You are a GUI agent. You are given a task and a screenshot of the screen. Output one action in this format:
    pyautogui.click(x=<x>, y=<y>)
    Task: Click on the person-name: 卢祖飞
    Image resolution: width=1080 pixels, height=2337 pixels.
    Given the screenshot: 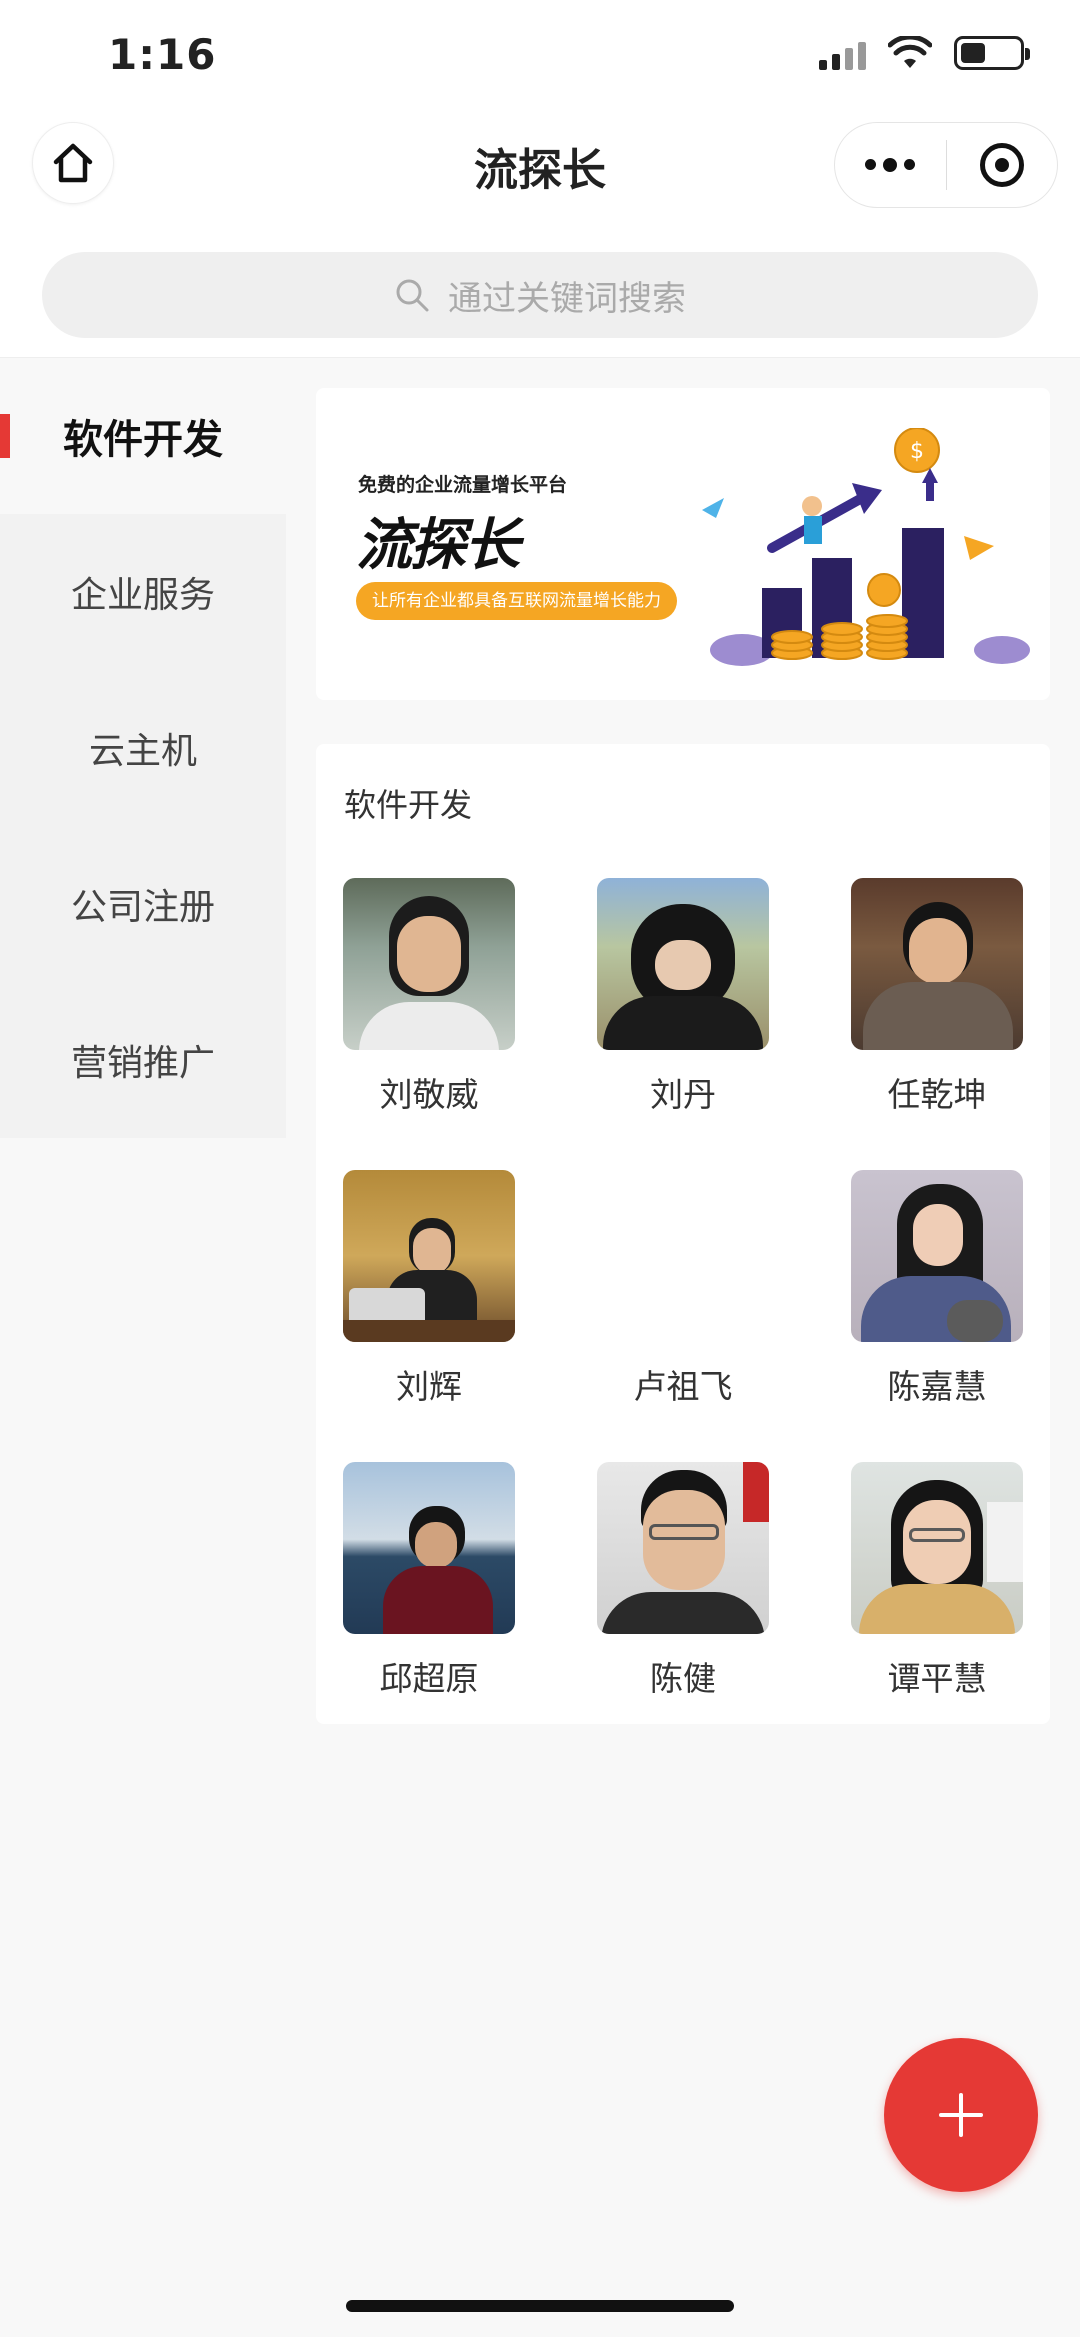 What is the action you would take?
    pyautogui.click(x=683, y=1386)
    